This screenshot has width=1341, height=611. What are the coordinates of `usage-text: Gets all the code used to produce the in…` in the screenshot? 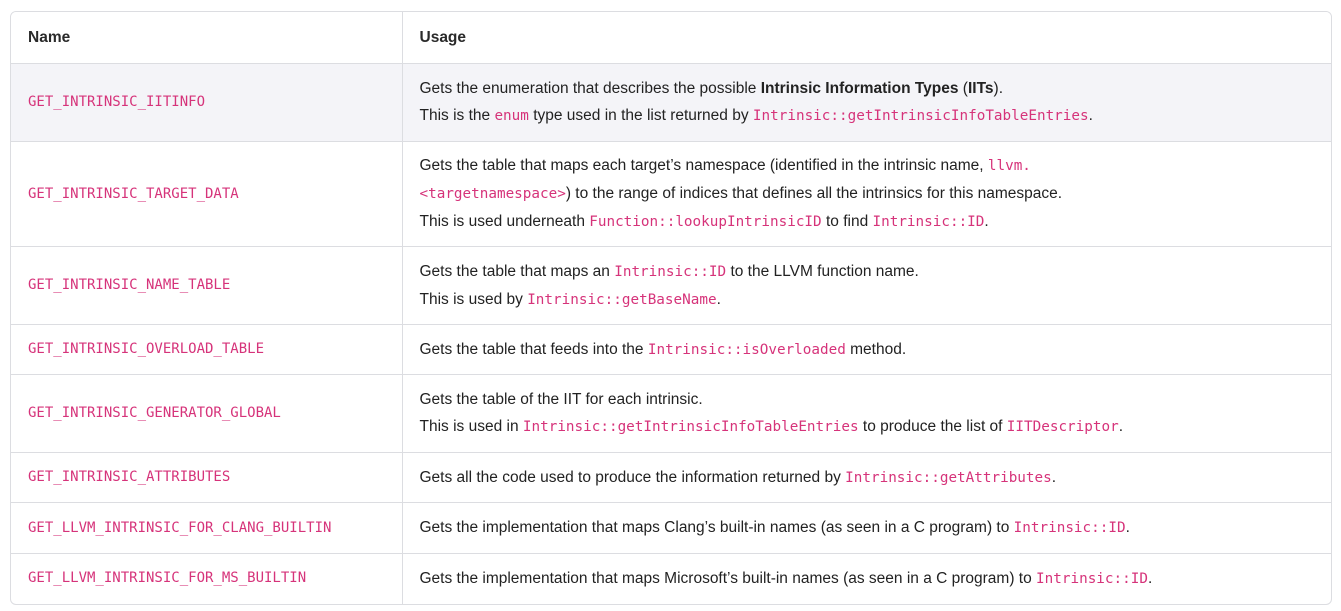 It's located at (632, 477).